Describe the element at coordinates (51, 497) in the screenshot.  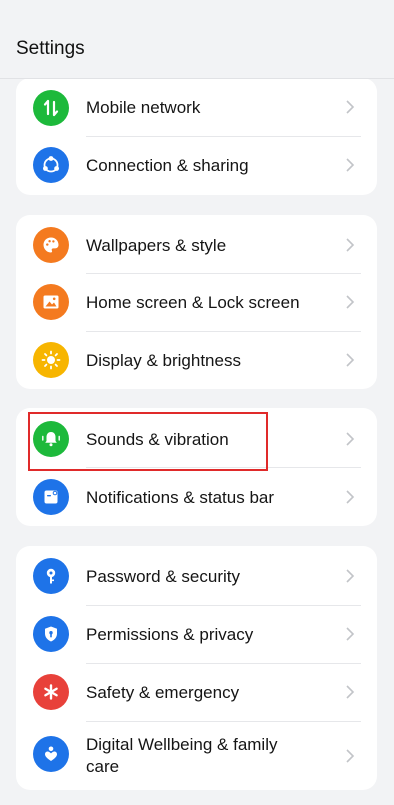
I see `notification-icon` at that location.